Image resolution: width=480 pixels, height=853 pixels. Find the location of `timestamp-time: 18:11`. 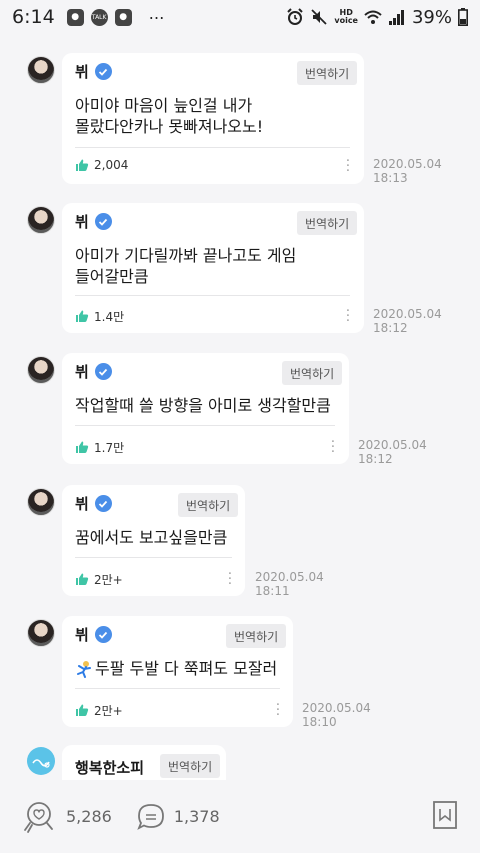

timestamp-time: 18:11 is located at coordinates (272, 591).